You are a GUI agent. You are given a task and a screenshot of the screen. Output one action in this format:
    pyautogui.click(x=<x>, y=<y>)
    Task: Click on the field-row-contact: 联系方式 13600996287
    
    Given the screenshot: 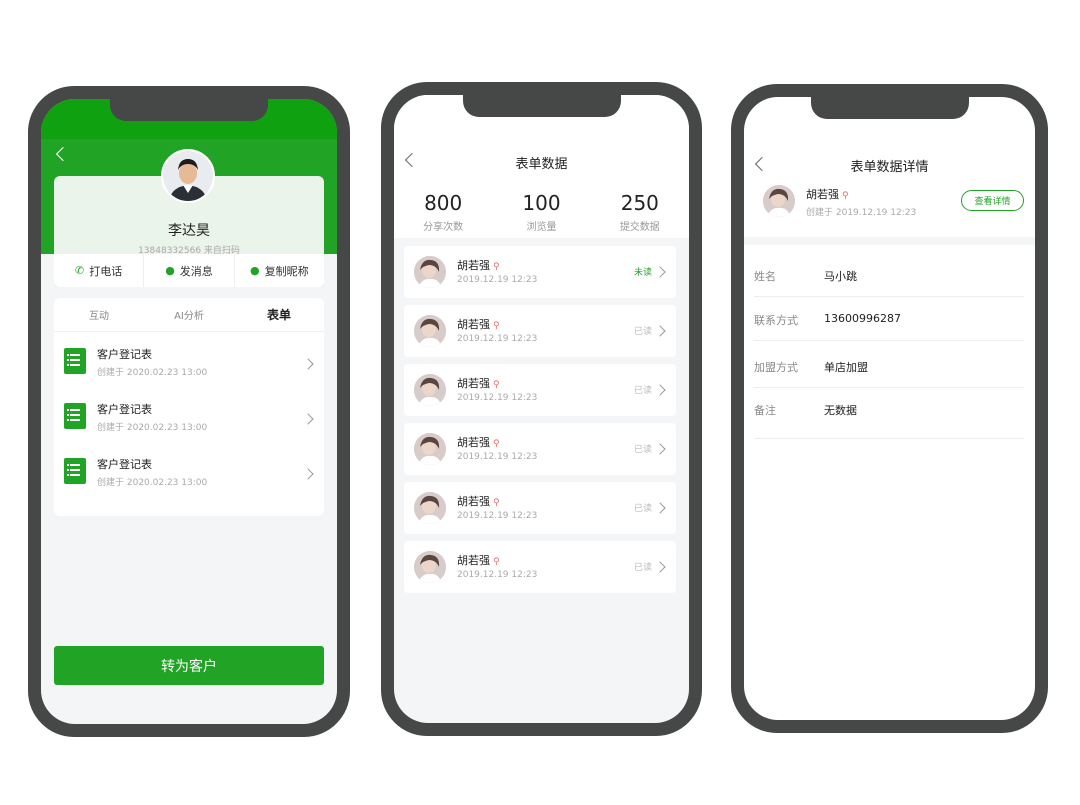 What is the action you would take?
    pyautogui.click(x=889, y=319)
    